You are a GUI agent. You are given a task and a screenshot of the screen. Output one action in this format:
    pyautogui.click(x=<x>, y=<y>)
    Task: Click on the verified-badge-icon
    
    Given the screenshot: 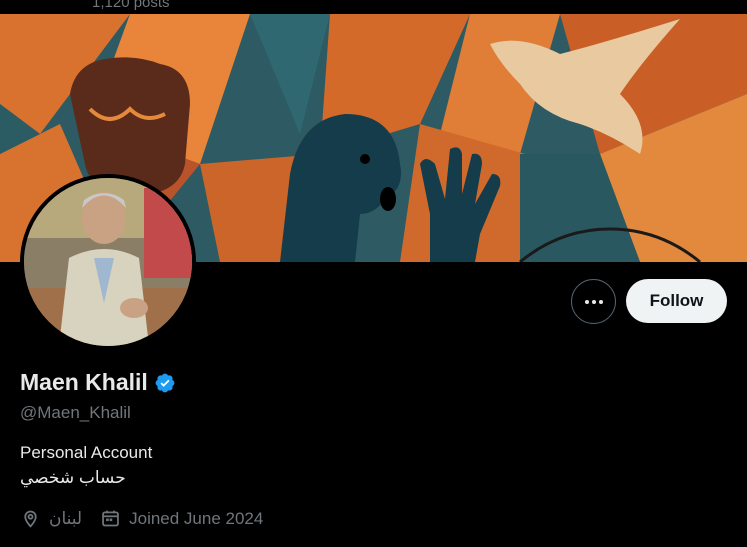 What is the action you would take?
    pyautogui.click(x=165, y=383)
    